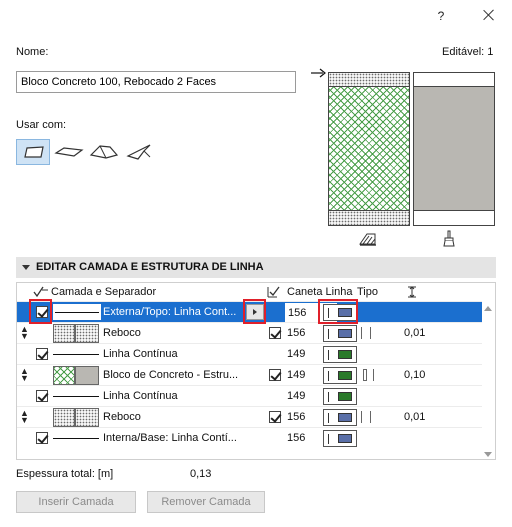 The height and width of the screenshot is (527, 512). Describe the element at coordinates (104, 292) in the screenshot. I see `header-layer: Camada e Separador` at that location.